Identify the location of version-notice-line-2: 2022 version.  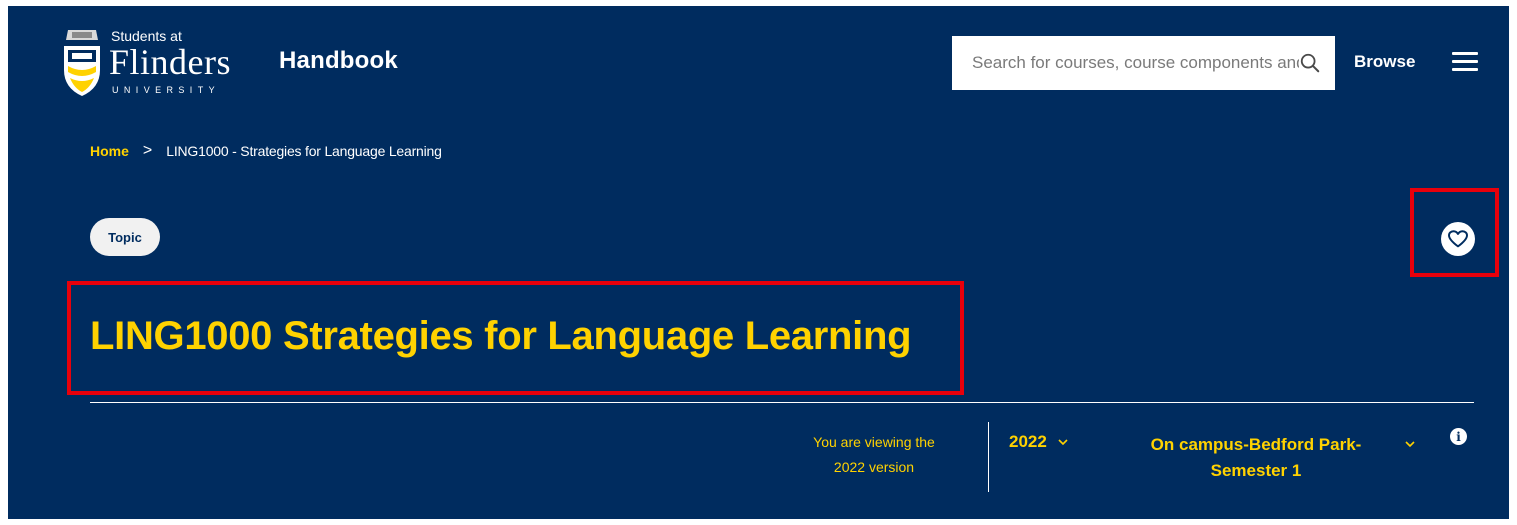
(874, 467).